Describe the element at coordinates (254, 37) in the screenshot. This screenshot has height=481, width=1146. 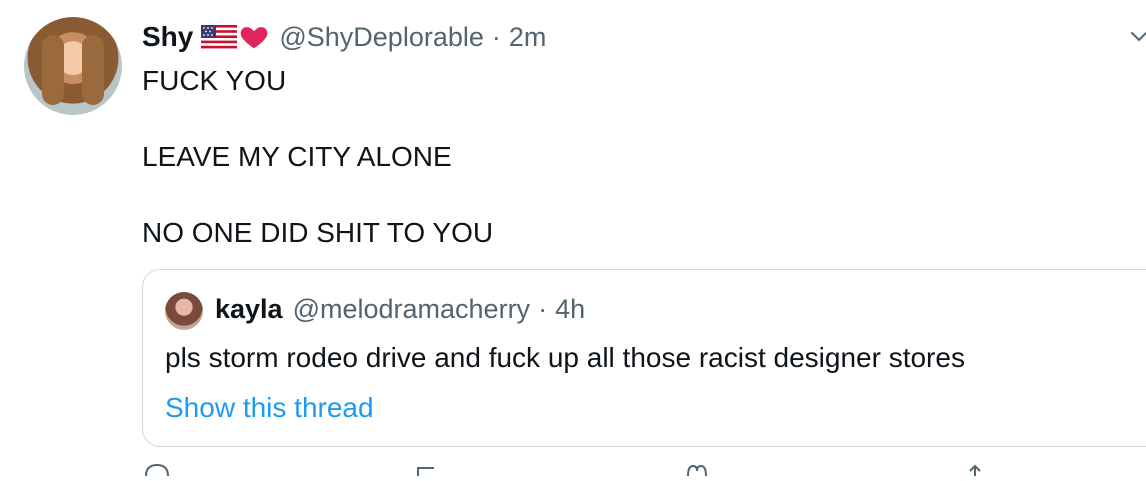
I see `red-heart-icon` at that location.